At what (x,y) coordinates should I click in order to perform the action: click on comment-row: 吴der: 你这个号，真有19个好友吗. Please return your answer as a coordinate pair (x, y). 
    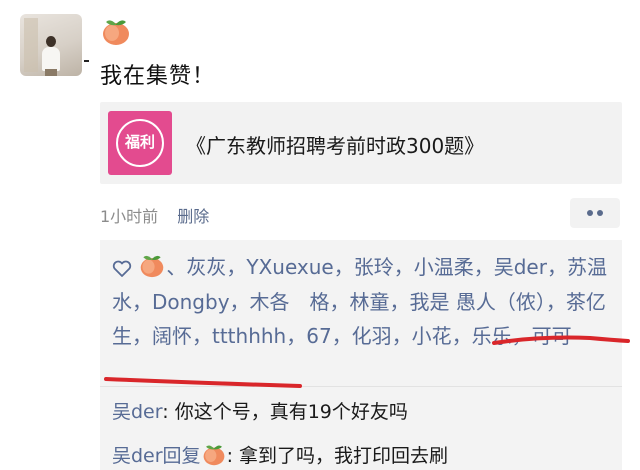
    Looking at the image, I should click on (260, 410).